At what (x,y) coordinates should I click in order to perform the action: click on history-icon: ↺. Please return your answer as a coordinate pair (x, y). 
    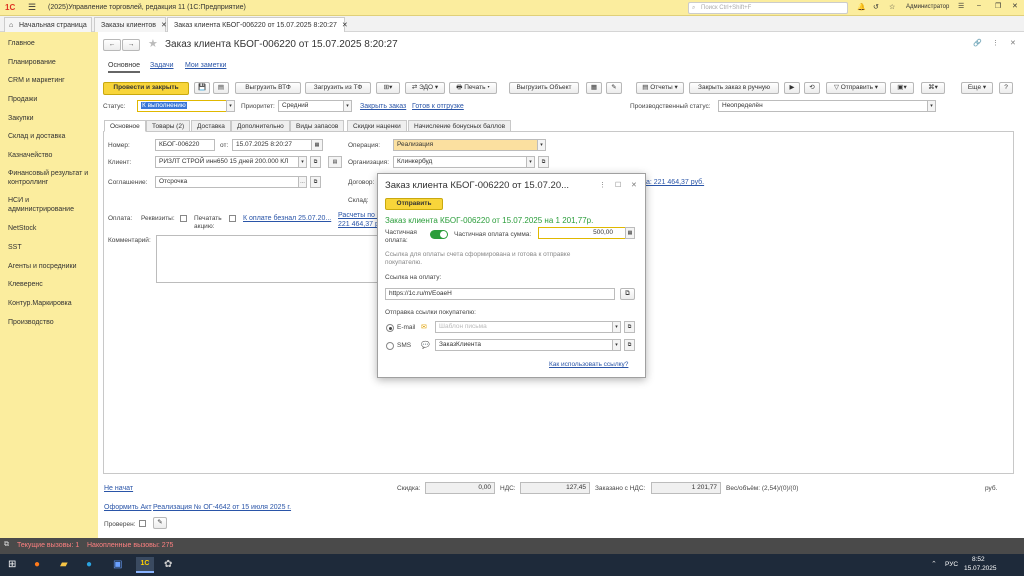
    Looking at the image, I should click on (876, 7).